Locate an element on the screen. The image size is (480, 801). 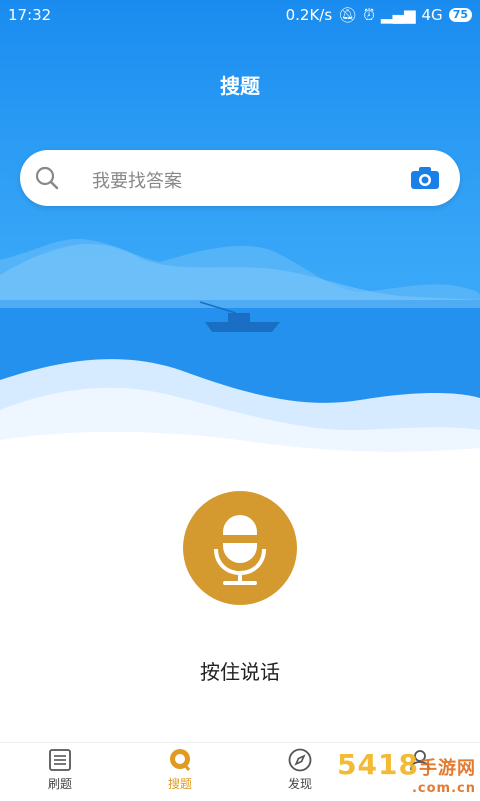
search-placeholder: 我要找答案 is located at coordinates (137, 181).